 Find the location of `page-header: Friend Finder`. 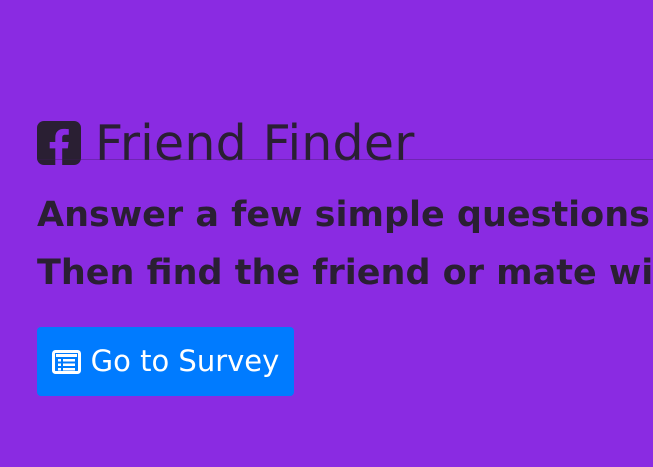

page-header: Friend Finder is located at coordinates (226, 143).